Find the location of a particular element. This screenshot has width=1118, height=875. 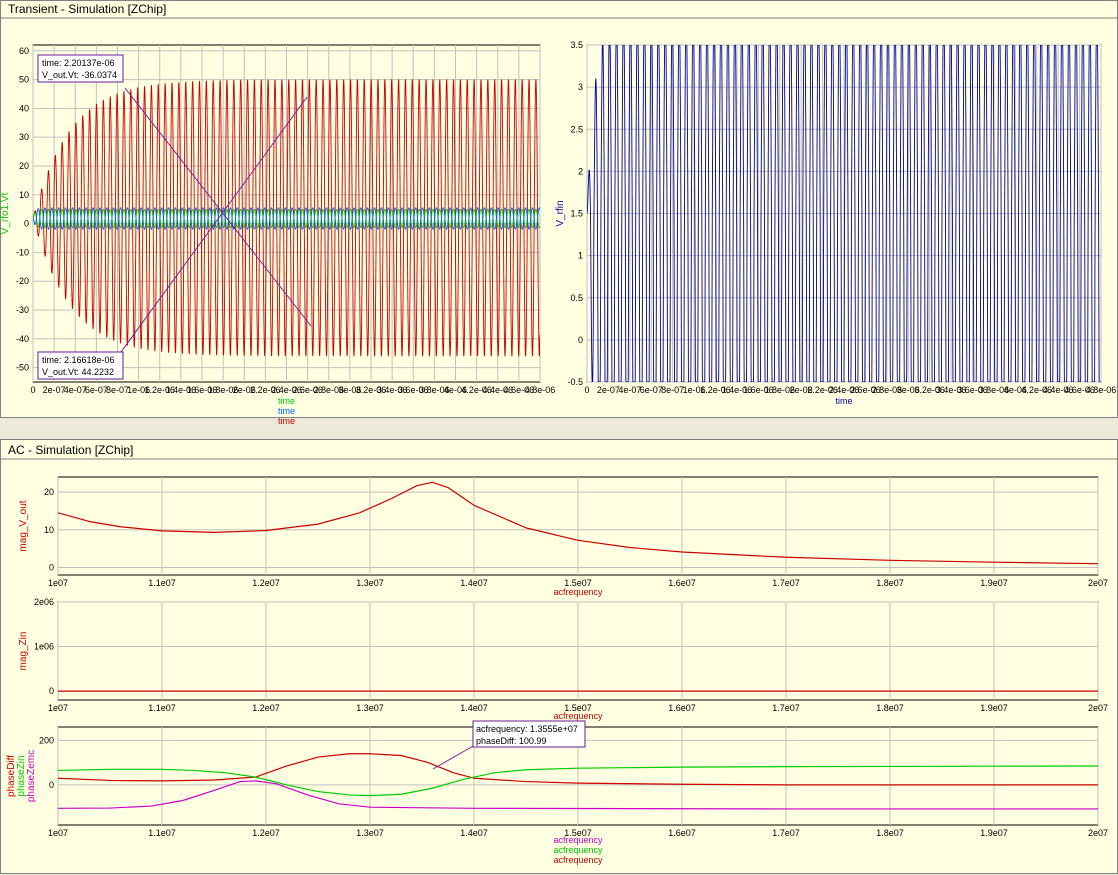

marker-1-time: time: 2.20137e-06 is located at coordinates (78, 63).